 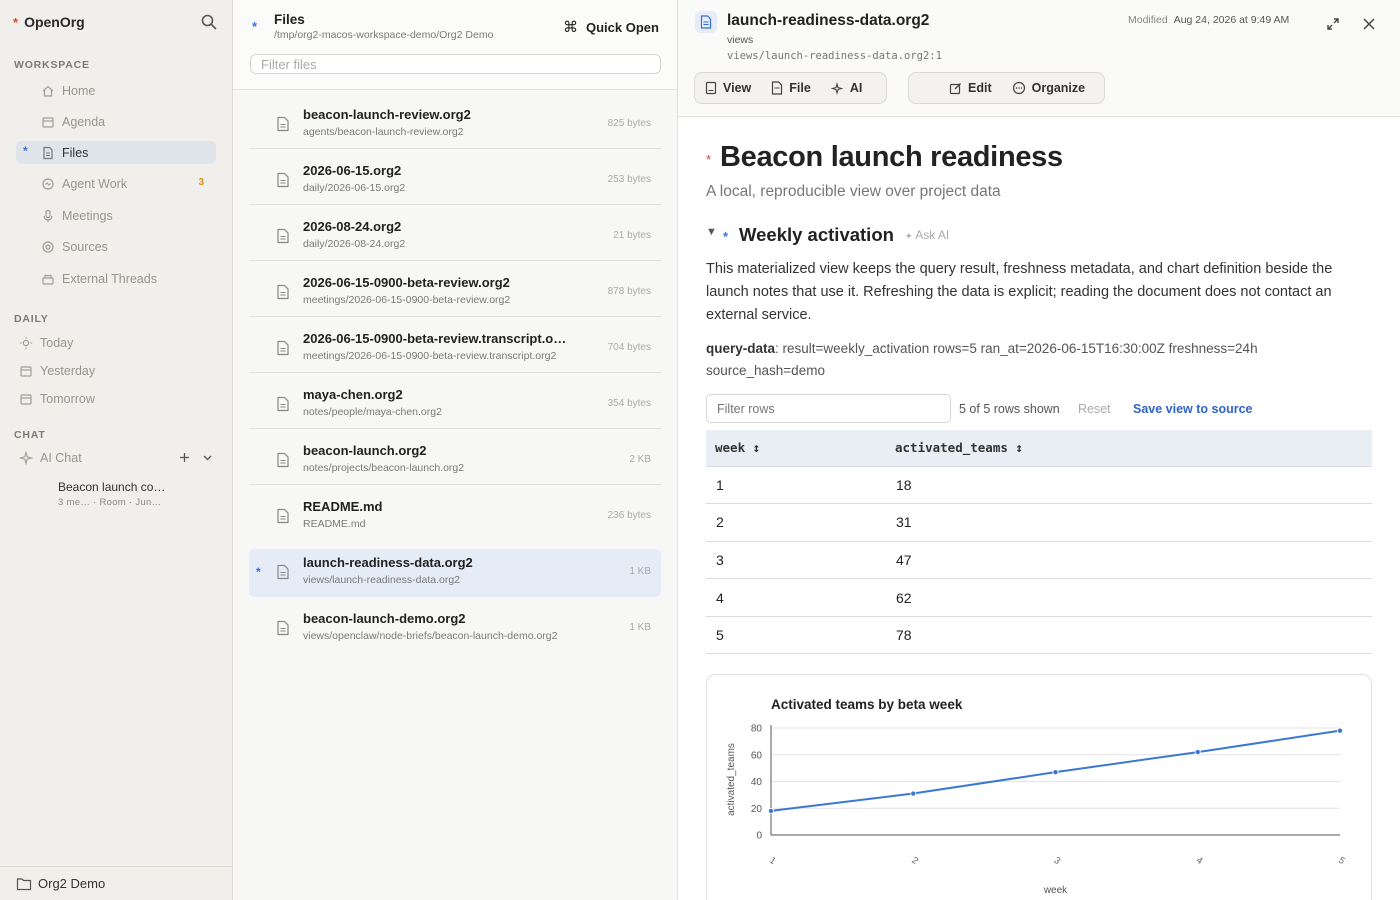 What do you see at coordinates (455, 517) in the screenshot?
I see `file-list-item: README.md README.md 236 bytes` at bounding box center [455, 517].